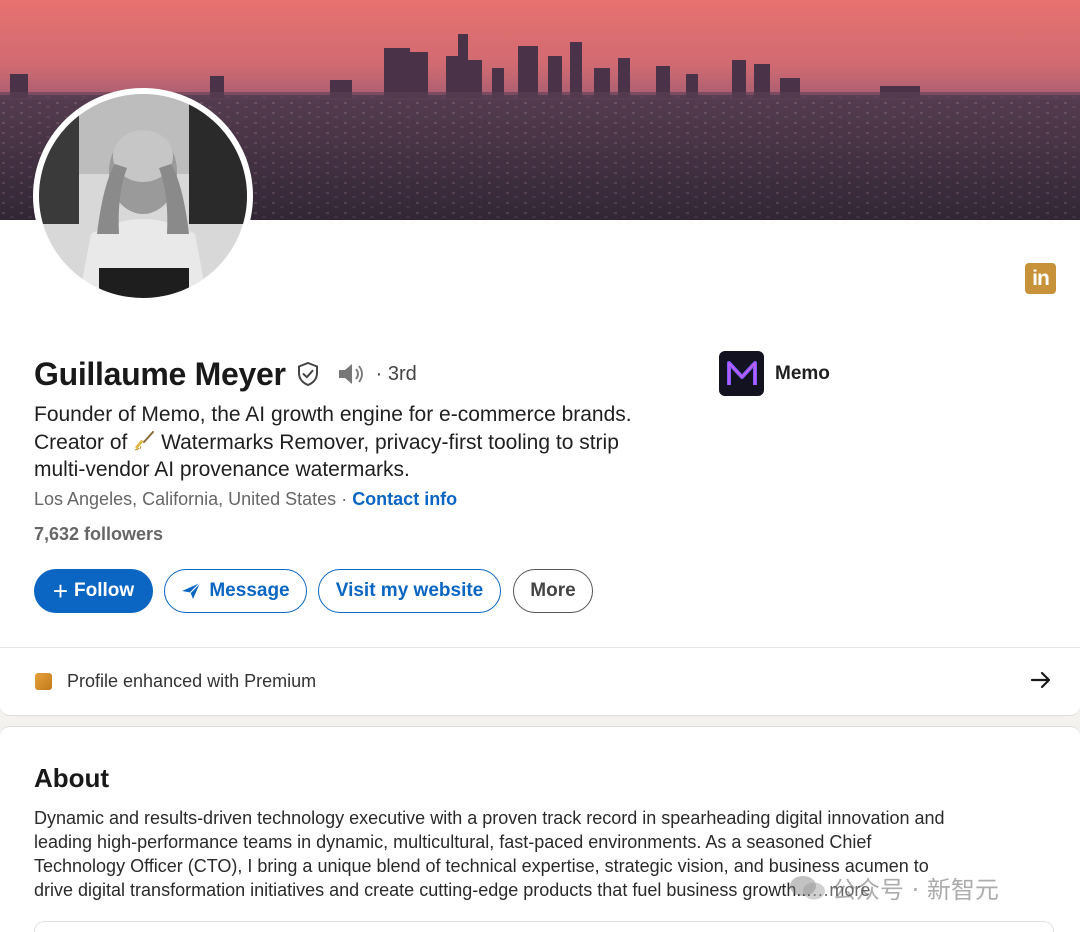 This screenshot has width=1080, height=932. What do you see at coordinates (81, 442) in the screenshot?
I see `headline-text: Creator of` at bounding box center [81, 442].